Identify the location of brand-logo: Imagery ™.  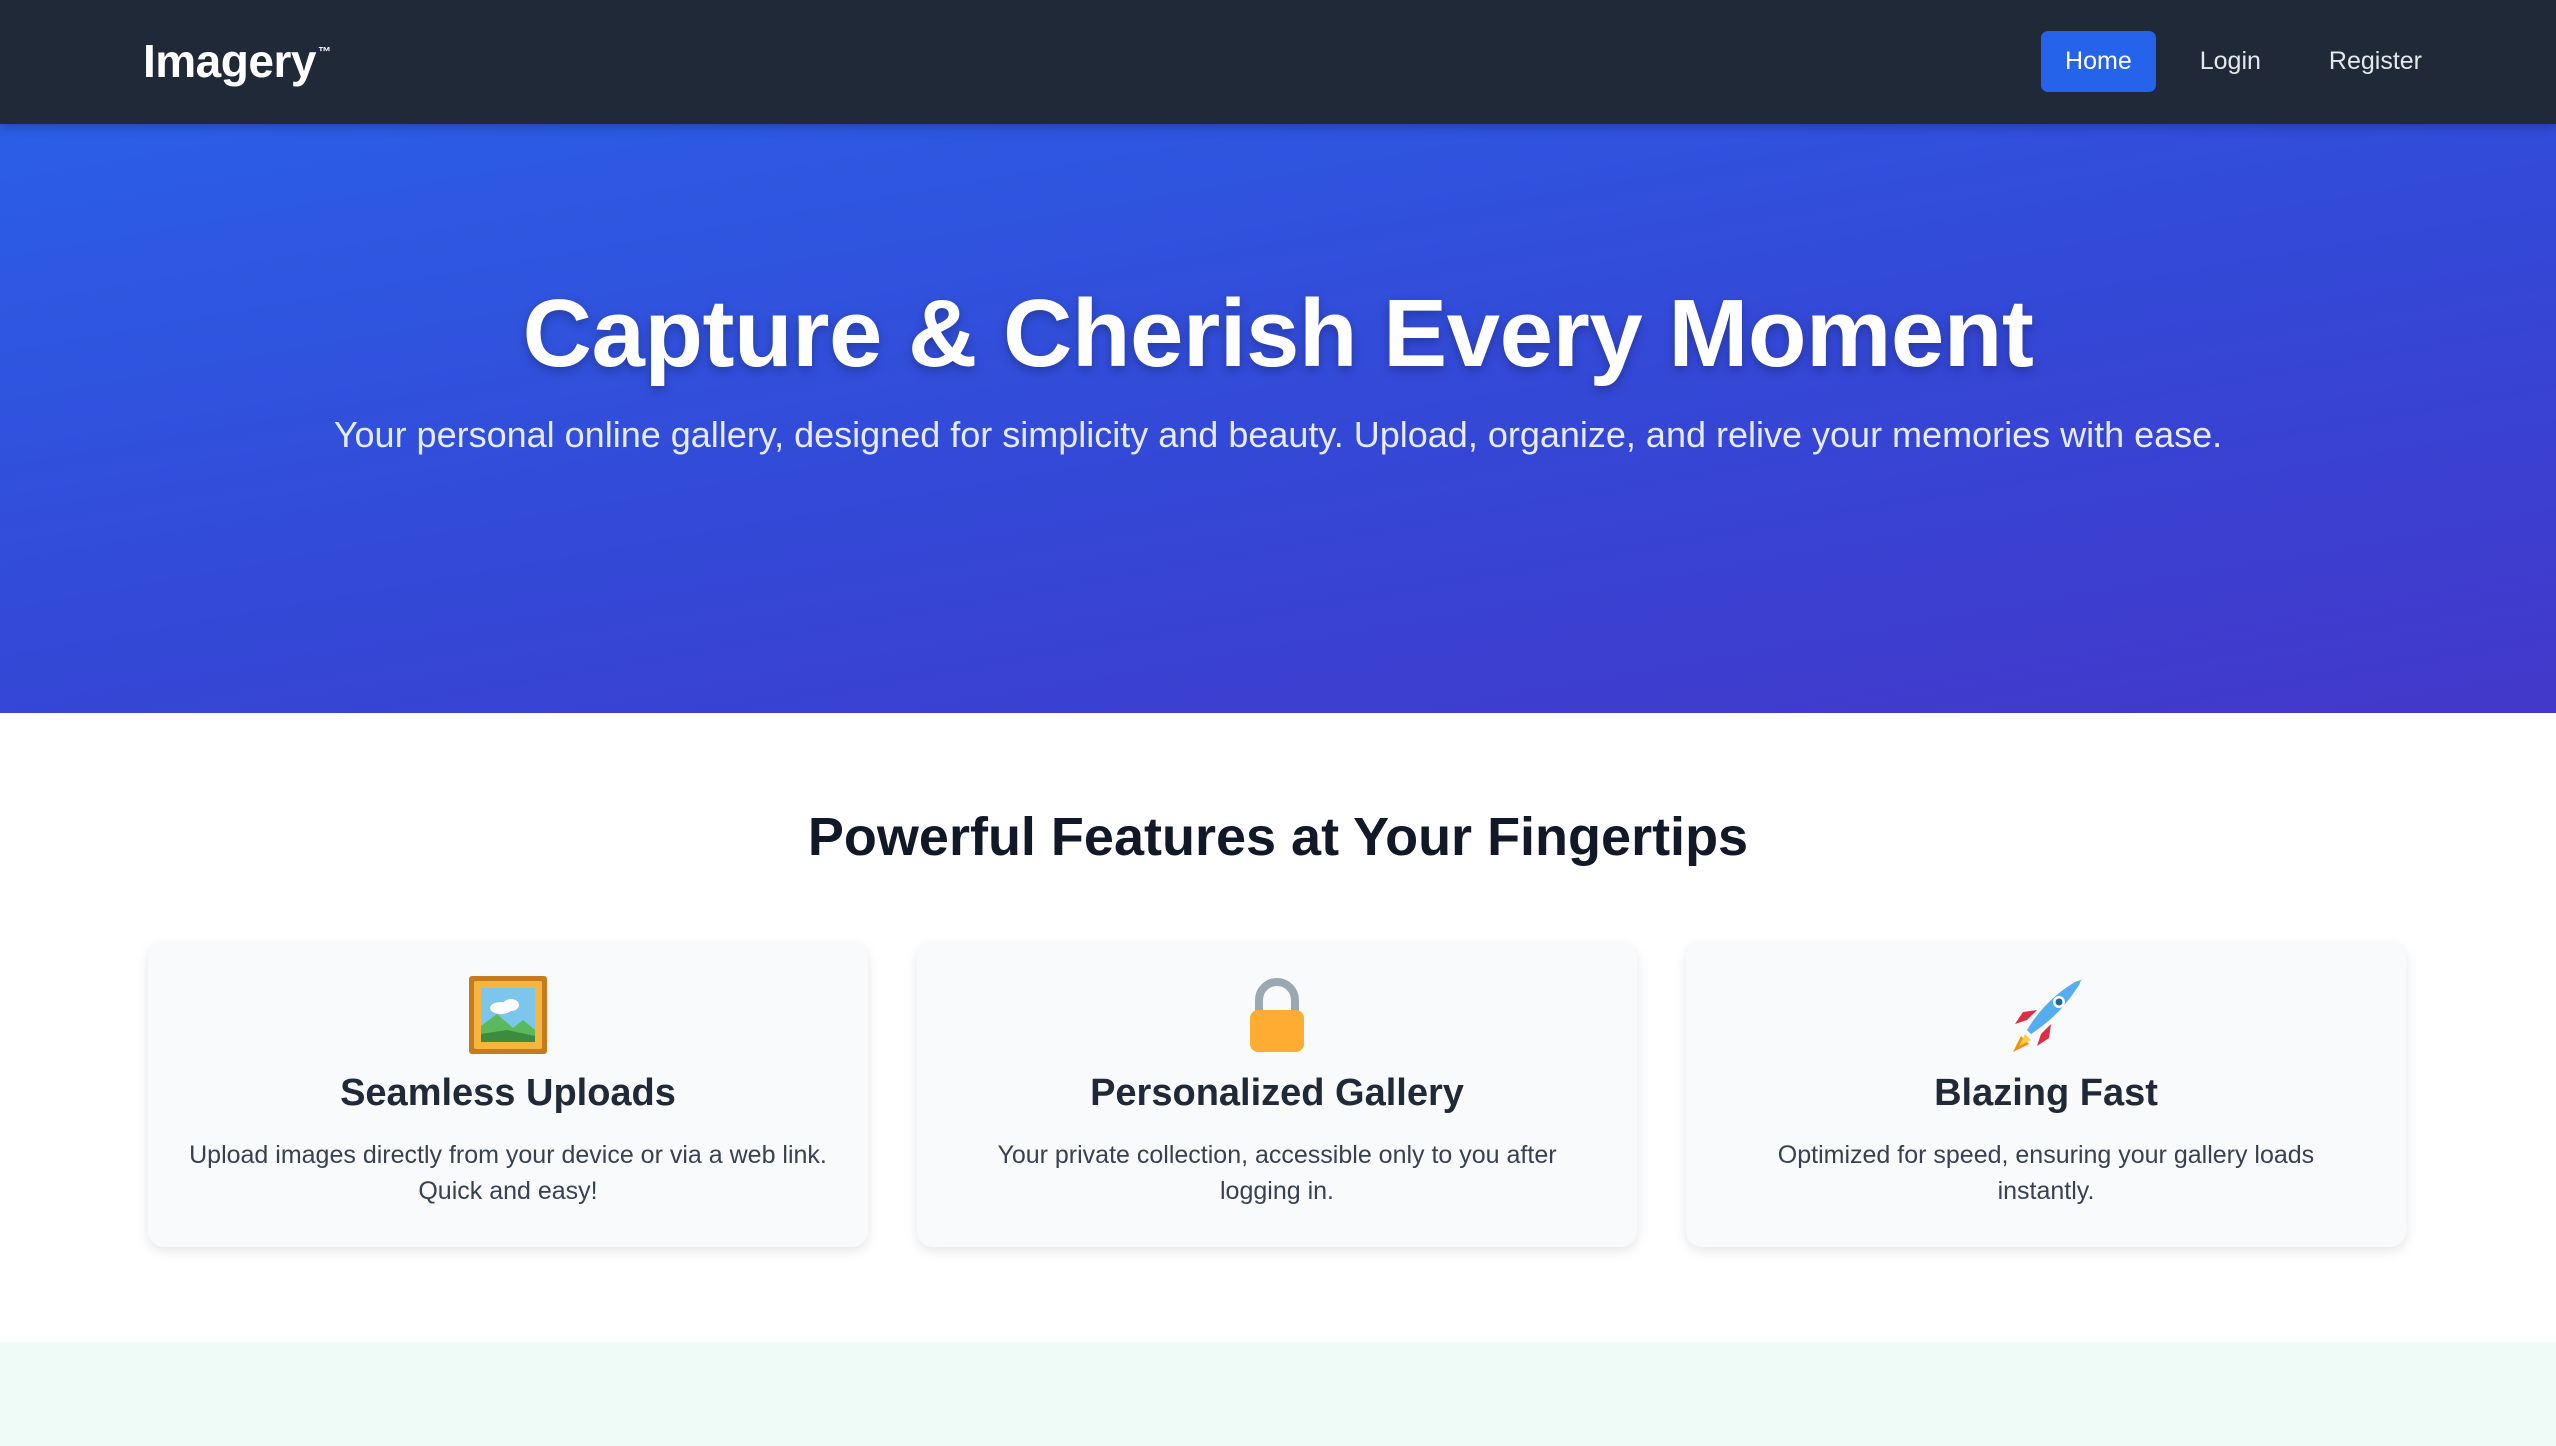
(237, 61).